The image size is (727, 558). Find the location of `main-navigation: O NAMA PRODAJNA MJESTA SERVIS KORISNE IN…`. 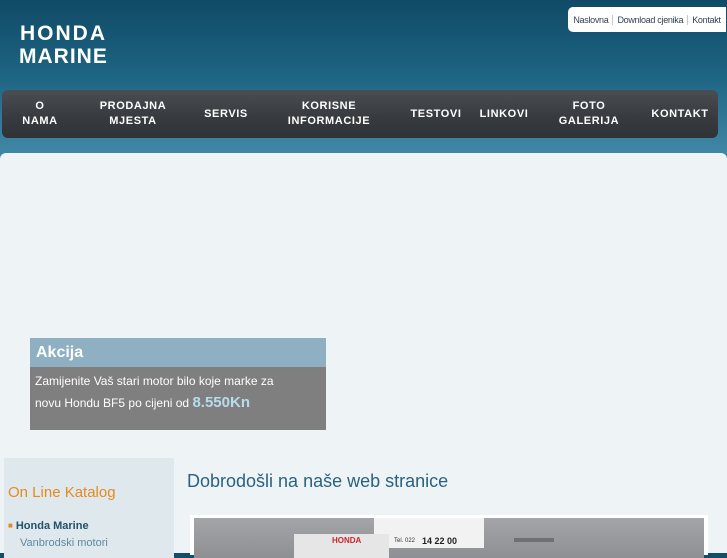

main-navigation: O NAMA PRODAJNA MJESTA SERVIS KORISNE IN… is located at coordinates (360, 114).